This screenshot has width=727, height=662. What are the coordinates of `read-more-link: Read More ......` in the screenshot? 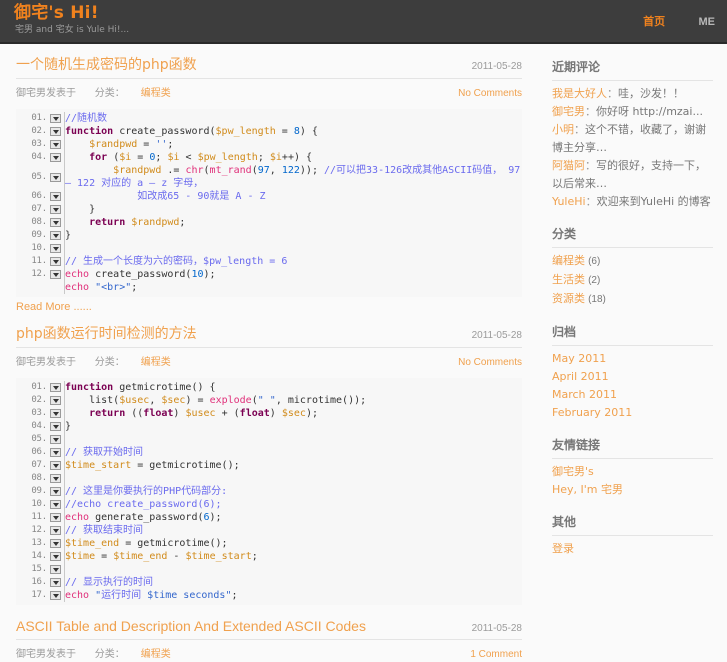 It's located at (269, 307).